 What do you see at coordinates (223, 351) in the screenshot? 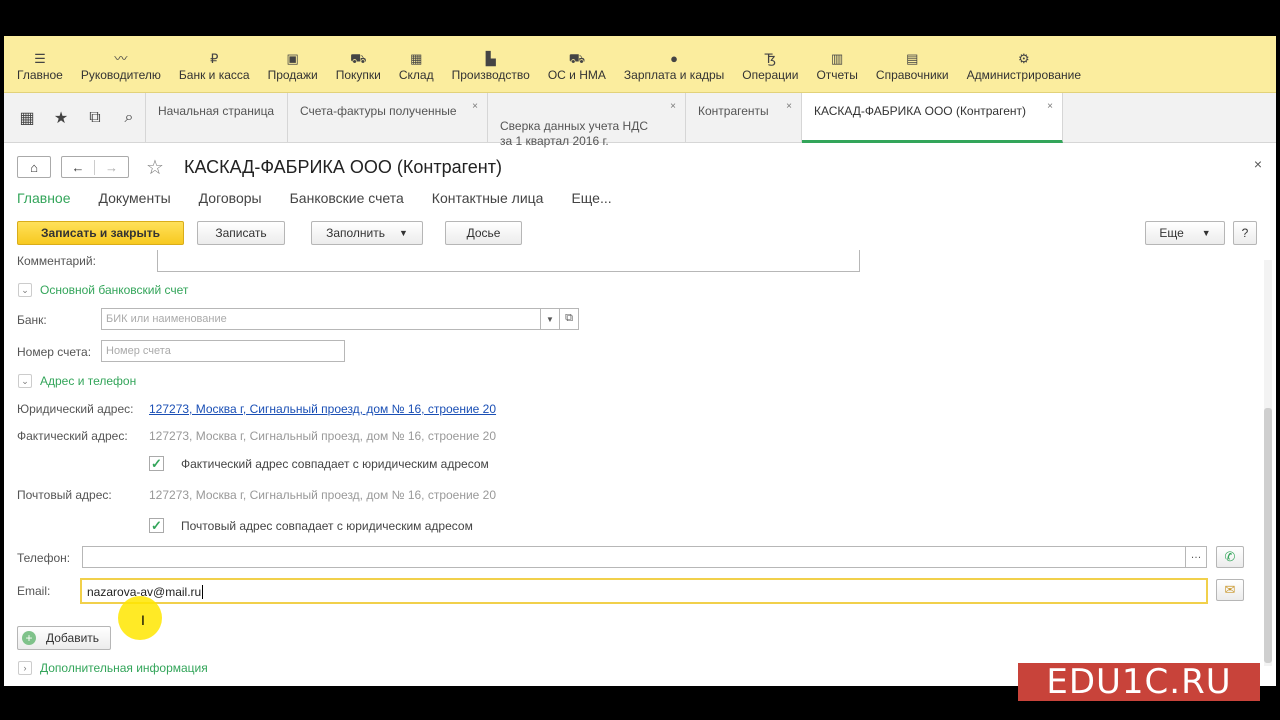
I see `account-input: Номер счета` at bounding box center [223, 351].